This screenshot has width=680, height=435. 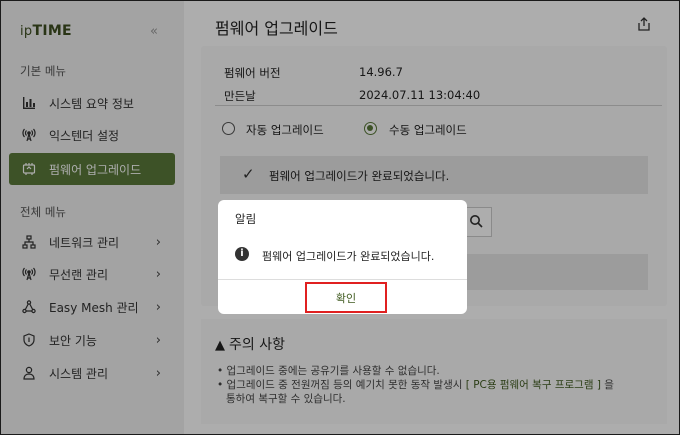 I want to click on divider, so click(x=342, y=279).